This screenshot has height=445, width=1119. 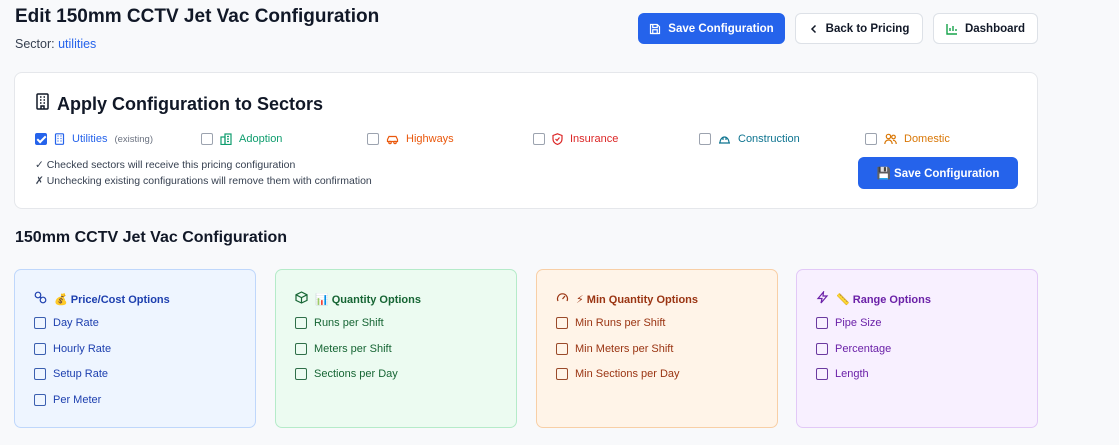 What do you see at coordinates (349, 323) in the screenshot?
I see `runs-per-shift-label: Runs per Shift` at bounding box center [349, 323].